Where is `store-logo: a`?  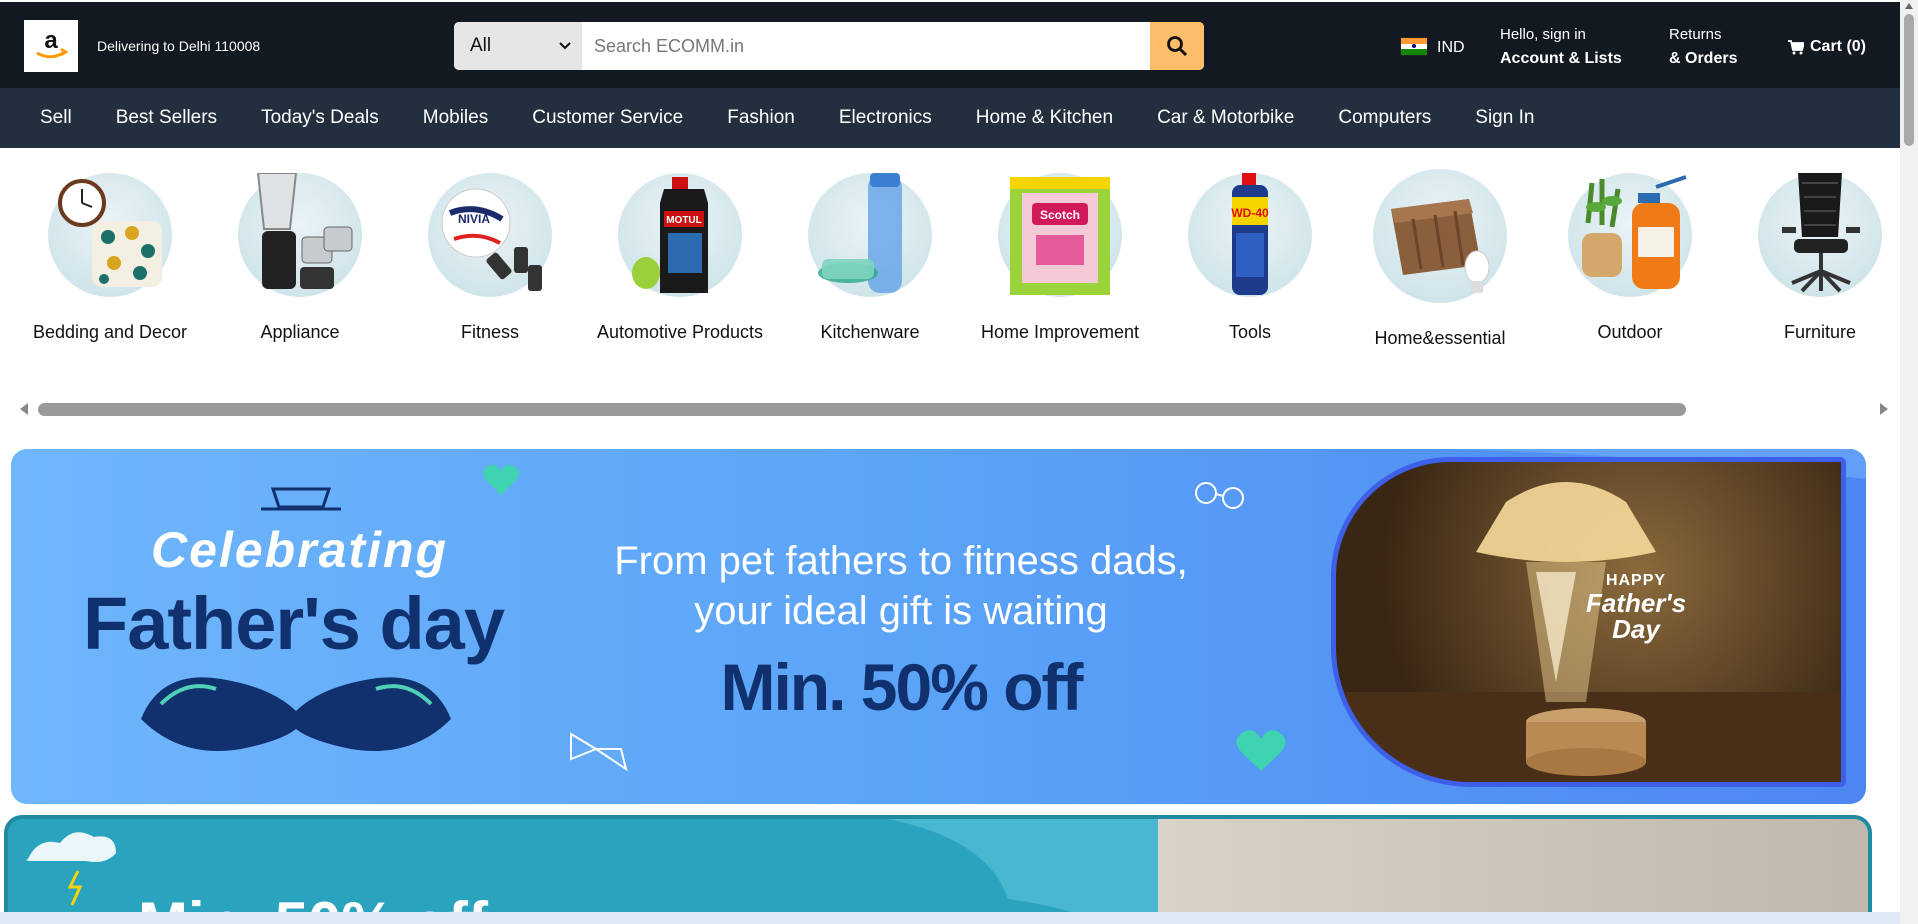 store-logo: a is located at coordinates (51, 46).